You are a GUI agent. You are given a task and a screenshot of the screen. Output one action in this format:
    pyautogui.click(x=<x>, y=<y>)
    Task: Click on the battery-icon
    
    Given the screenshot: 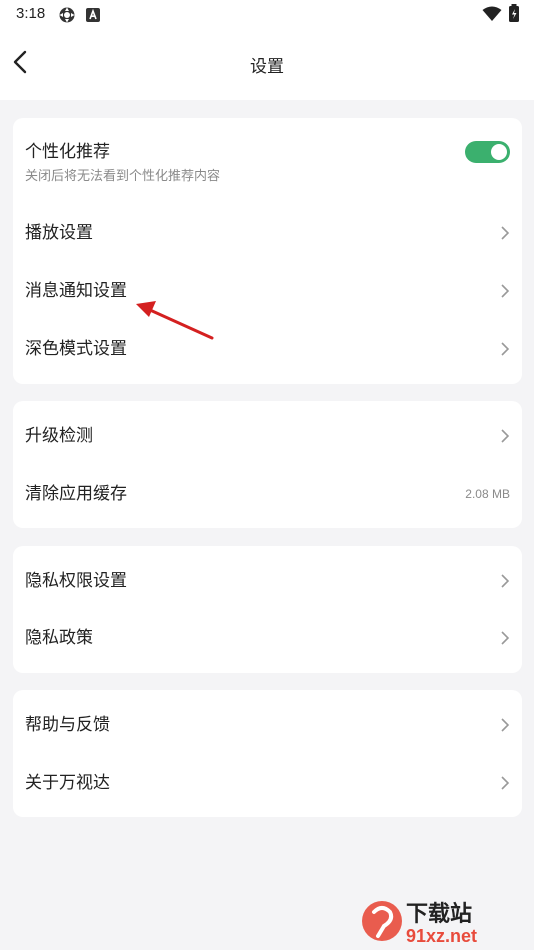 What is the action you would take?
    pyautogui.click(x=514, y=15)
    